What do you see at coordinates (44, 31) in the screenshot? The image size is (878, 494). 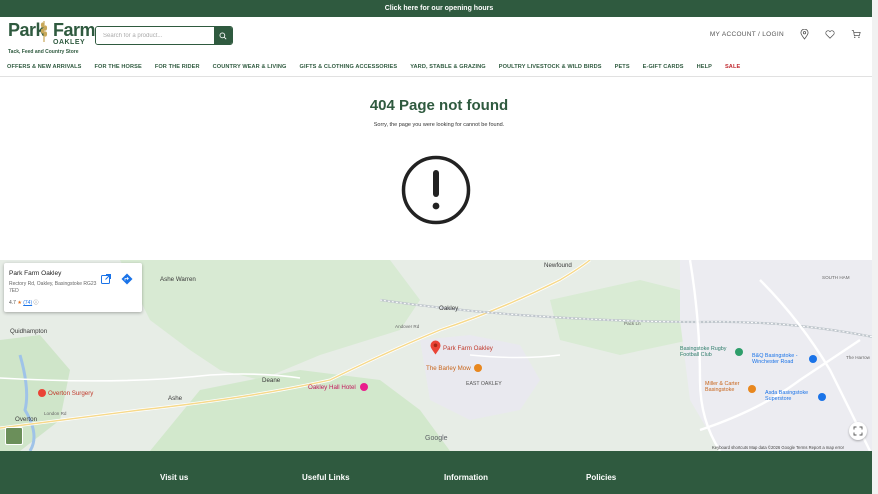 I see `wheat-icon` at bounding box center [44, 31].